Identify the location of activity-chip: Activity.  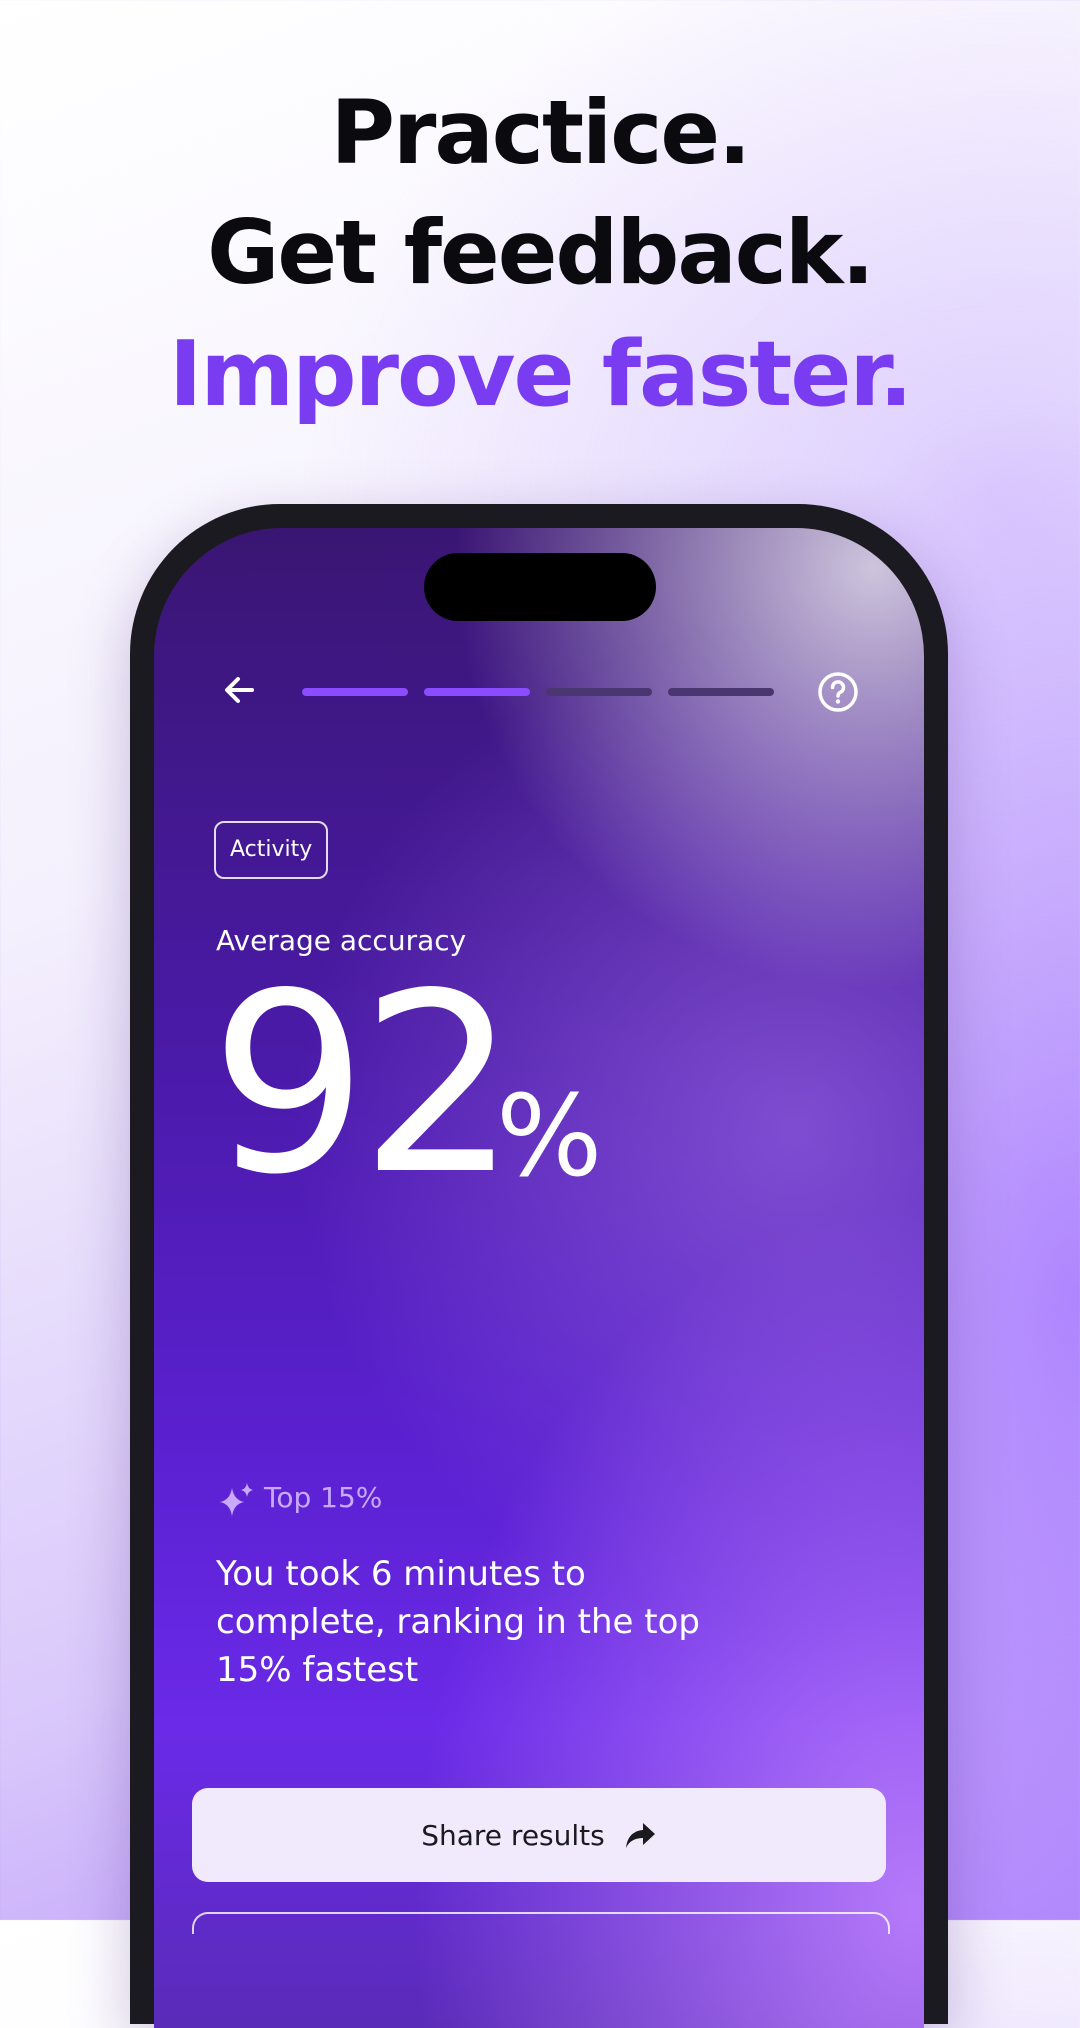
(271, 850).